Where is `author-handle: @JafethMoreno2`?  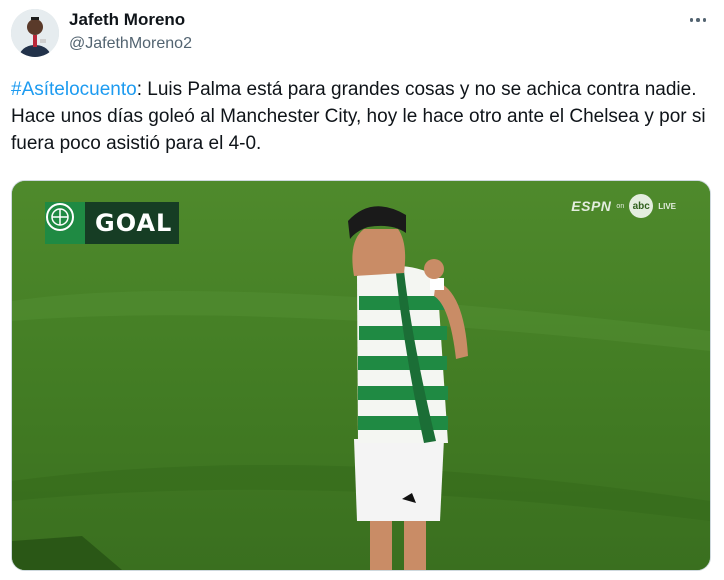
author-handle: @JafethMoreno2 is located at coordinates (130, 44).